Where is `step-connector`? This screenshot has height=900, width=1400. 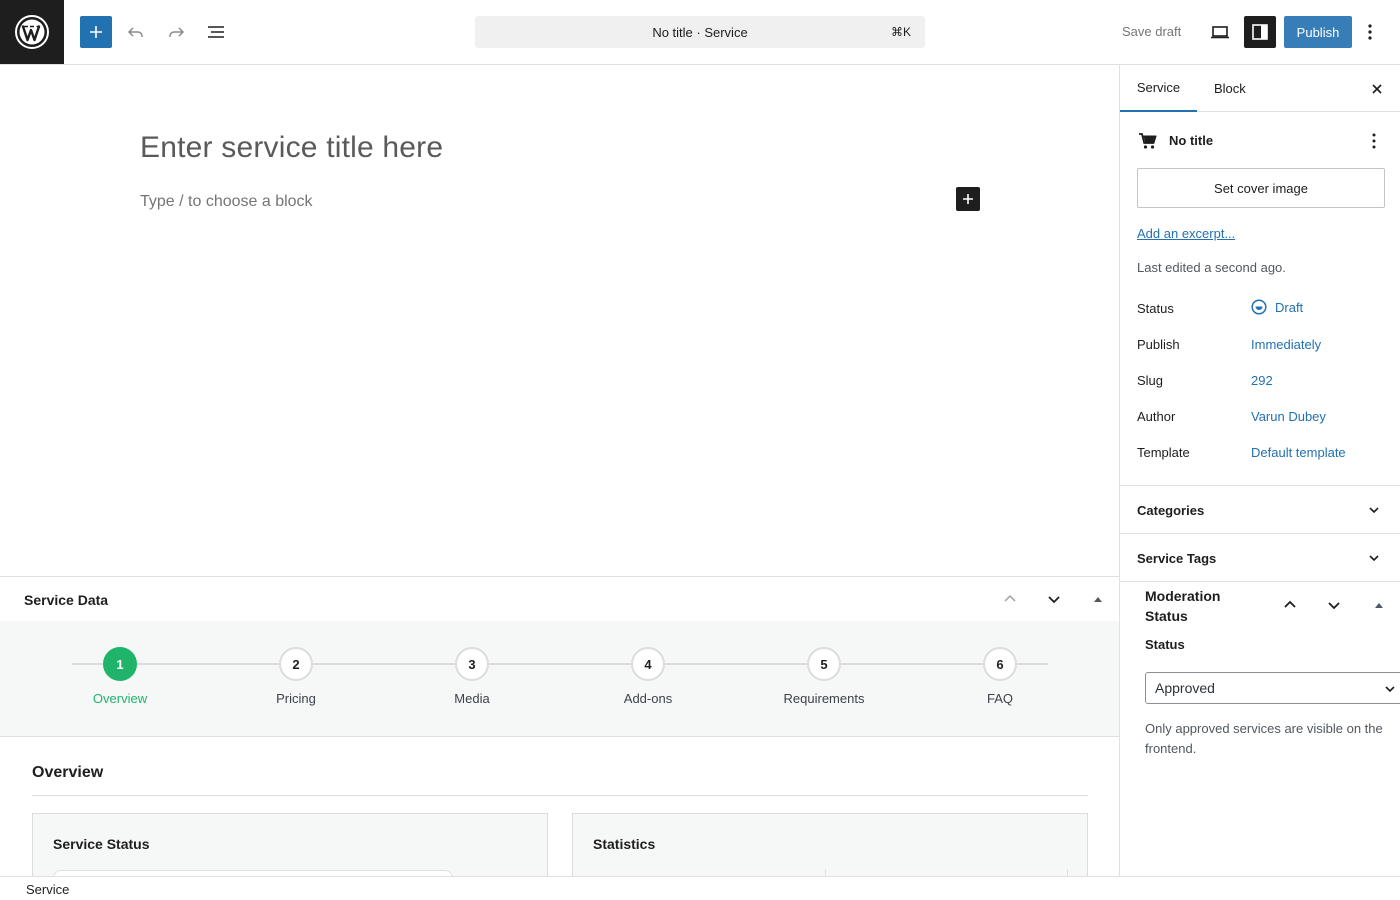 step-connector is located at coordinates (560, 664).